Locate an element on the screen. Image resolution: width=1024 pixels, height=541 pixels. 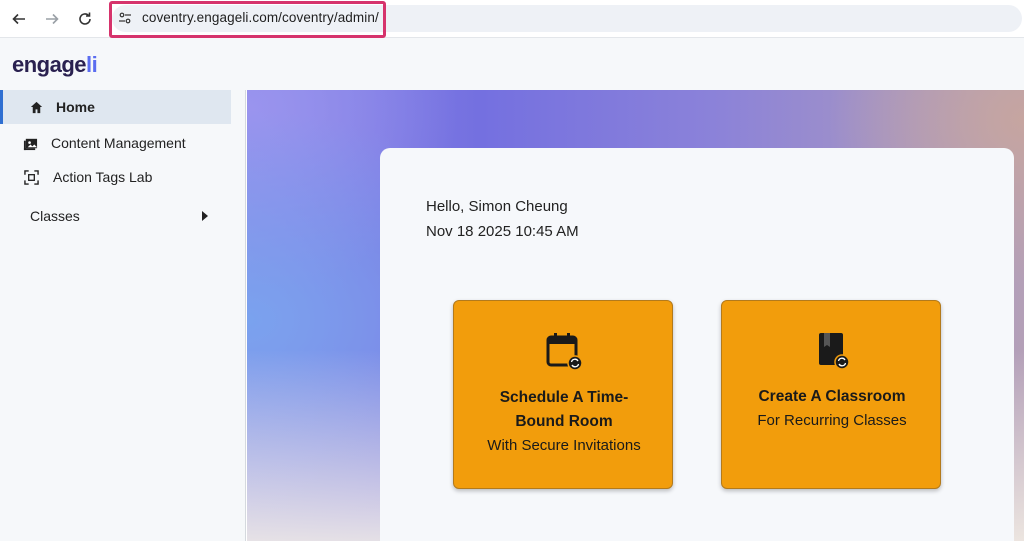
browser-toolbar: coventry.engageli.com/coventry/admin/ is located at coordinates (512, 19).